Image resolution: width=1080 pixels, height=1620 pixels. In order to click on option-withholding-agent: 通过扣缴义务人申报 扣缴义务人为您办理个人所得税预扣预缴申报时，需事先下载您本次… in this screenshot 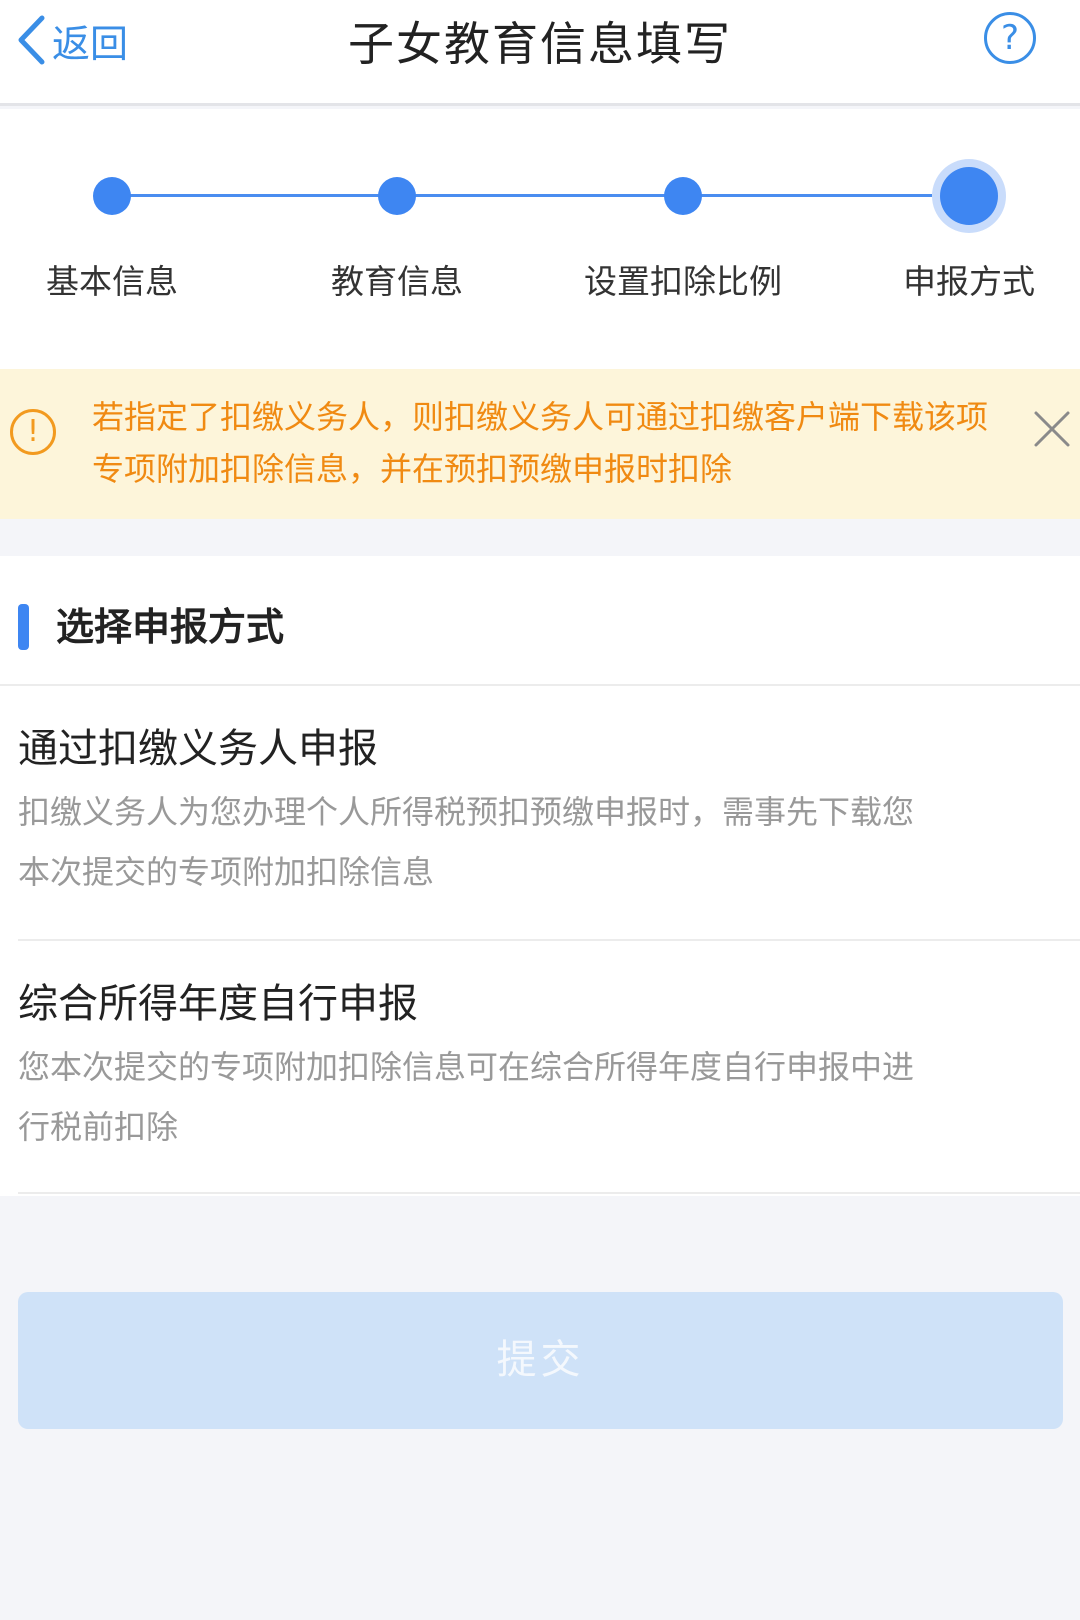, I will do `click(549, 808)`.